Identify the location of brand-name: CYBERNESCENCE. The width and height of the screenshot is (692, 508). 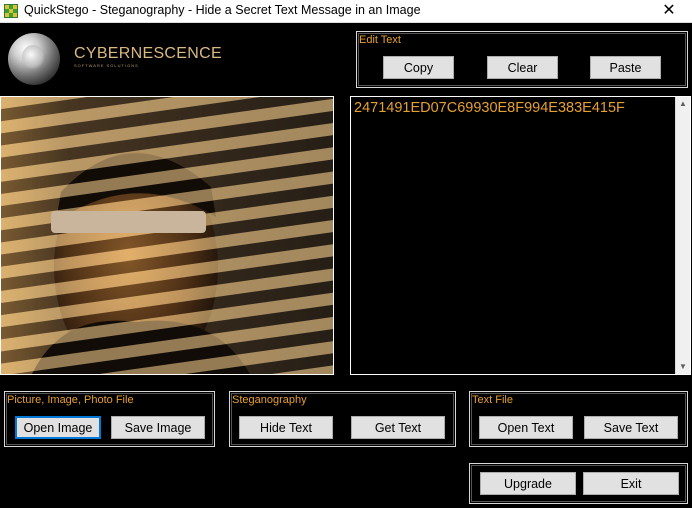
(148, 53).